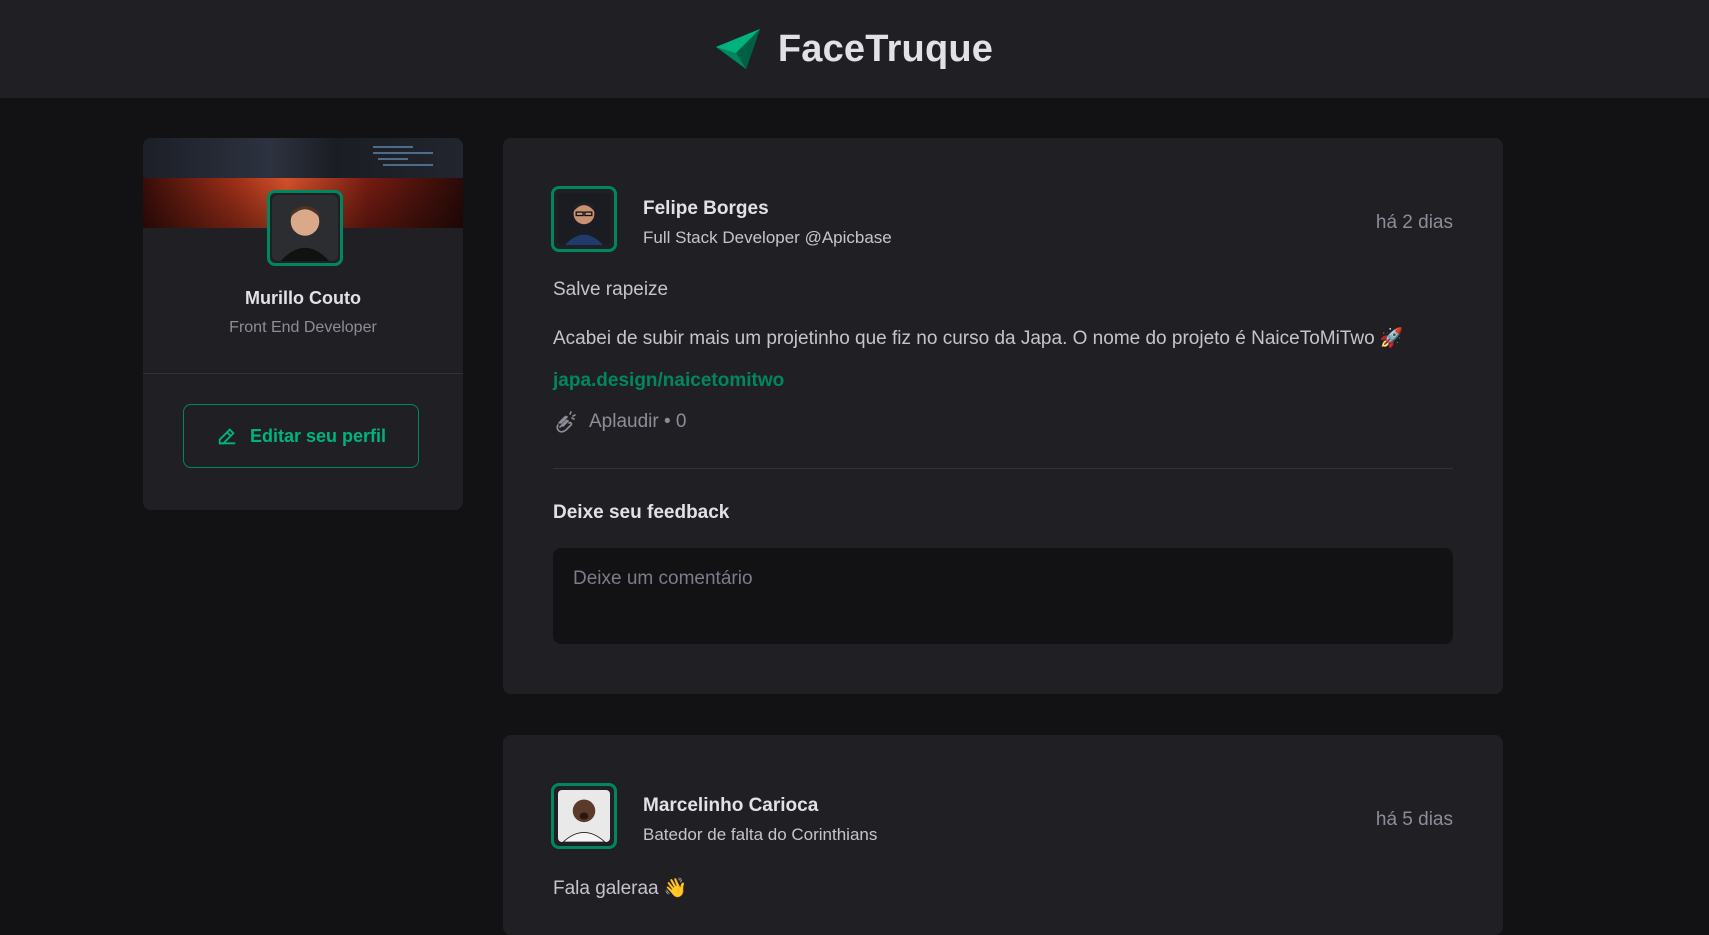  What do you see at coordinates (730, 806) in the screenshot?
I see `post-author-name: Marcelinho Carioca` at bounding box center [730, 806].